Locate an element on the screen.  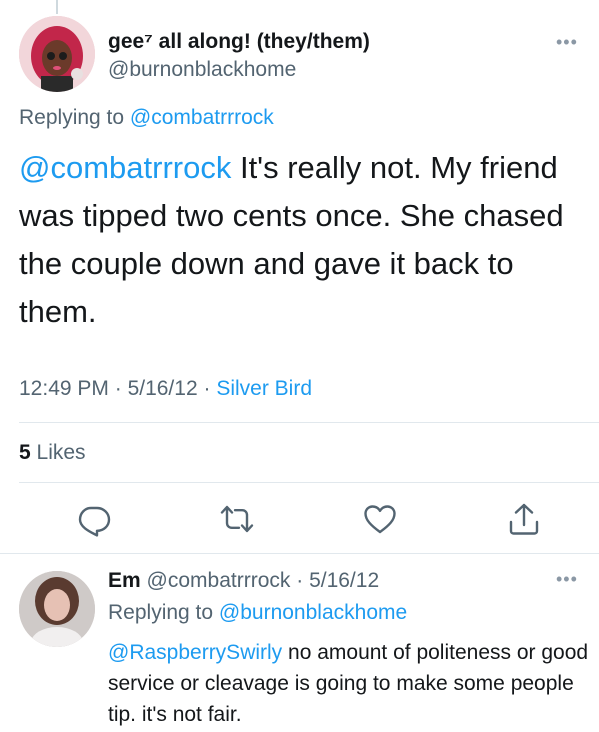
reply-icon is located at coordinates (94, 521).